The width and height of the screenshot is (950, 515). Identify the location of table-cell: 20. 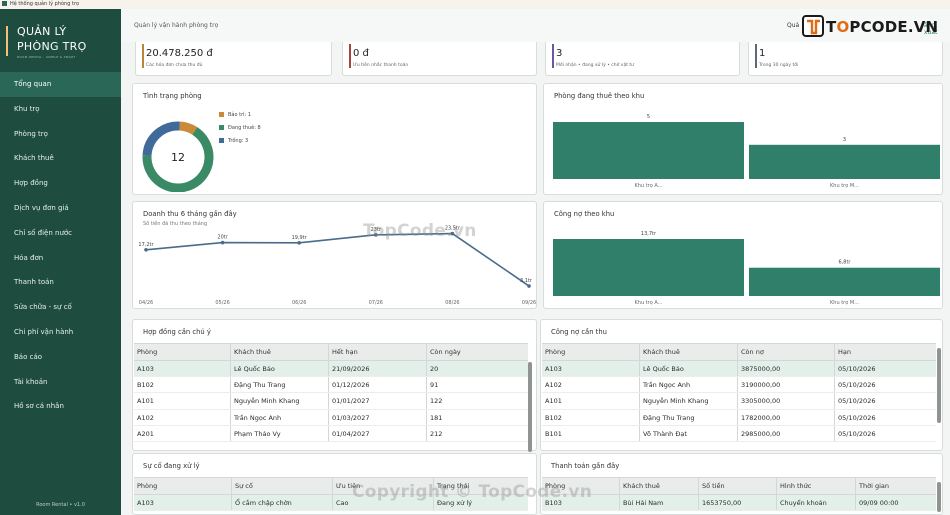
(434, 369).